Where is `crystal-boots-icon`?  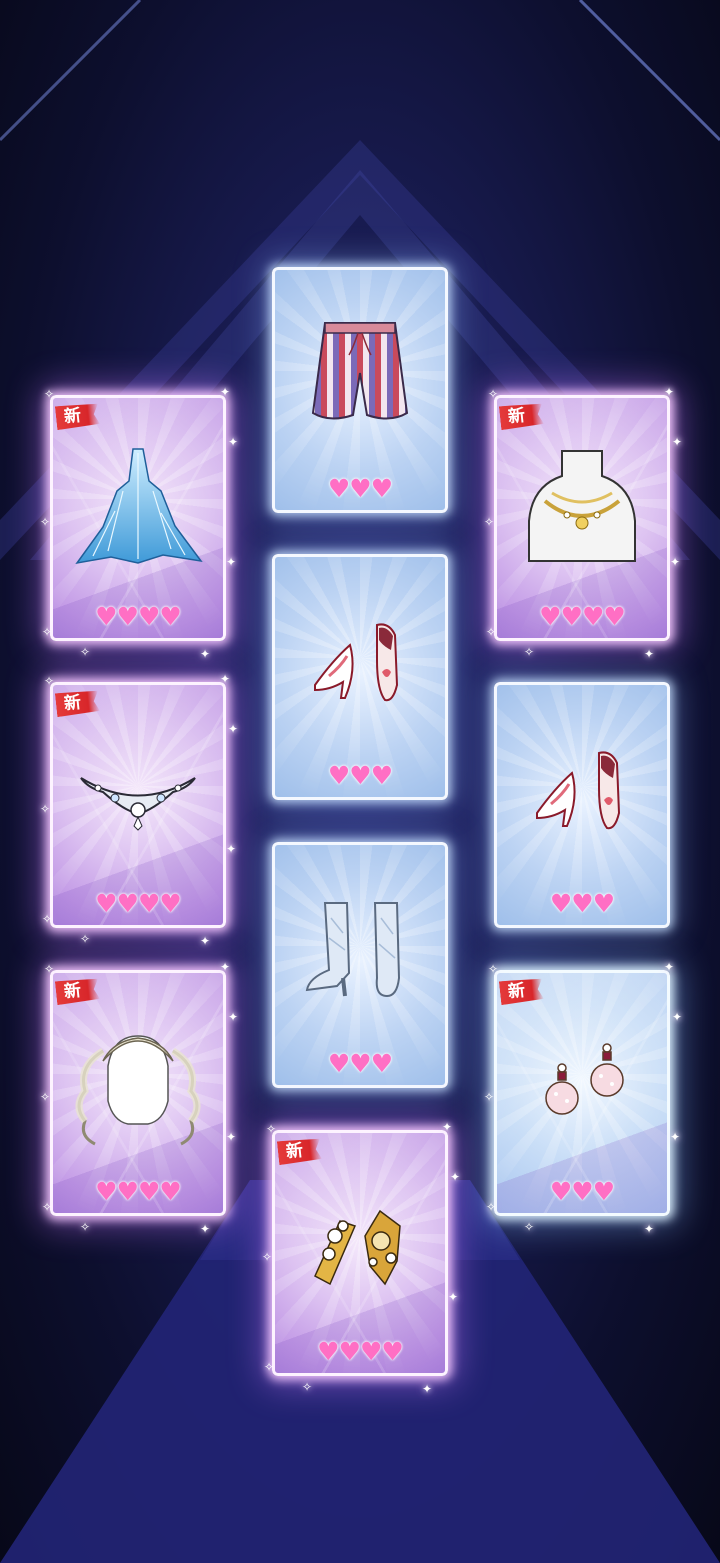
crystal-boots-icon is located at coordinates (360, 953).